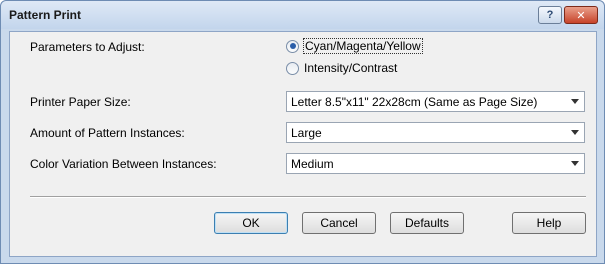  What do you see at coordinates (123, 164) in the screenshot?
I see `variation-label: Color Variation Between Instances:` at bounding box center [123, 164].